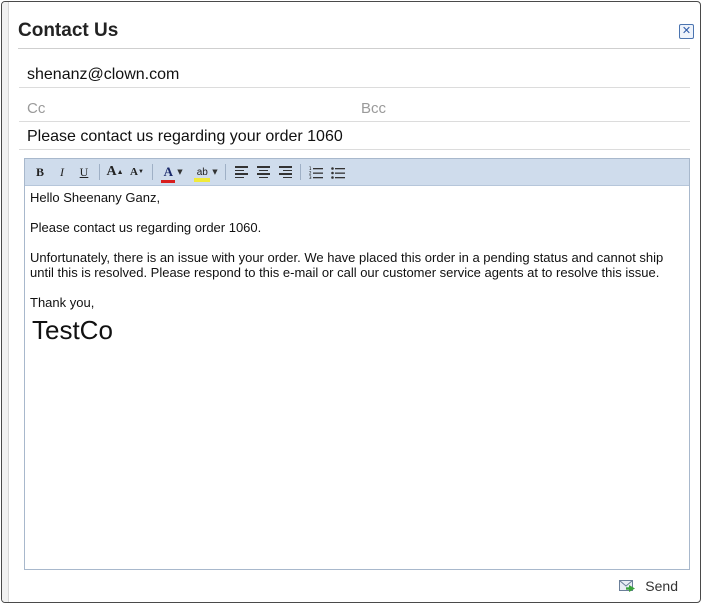  I want to click on font-color-icon: A ▼, so click(172, 172).